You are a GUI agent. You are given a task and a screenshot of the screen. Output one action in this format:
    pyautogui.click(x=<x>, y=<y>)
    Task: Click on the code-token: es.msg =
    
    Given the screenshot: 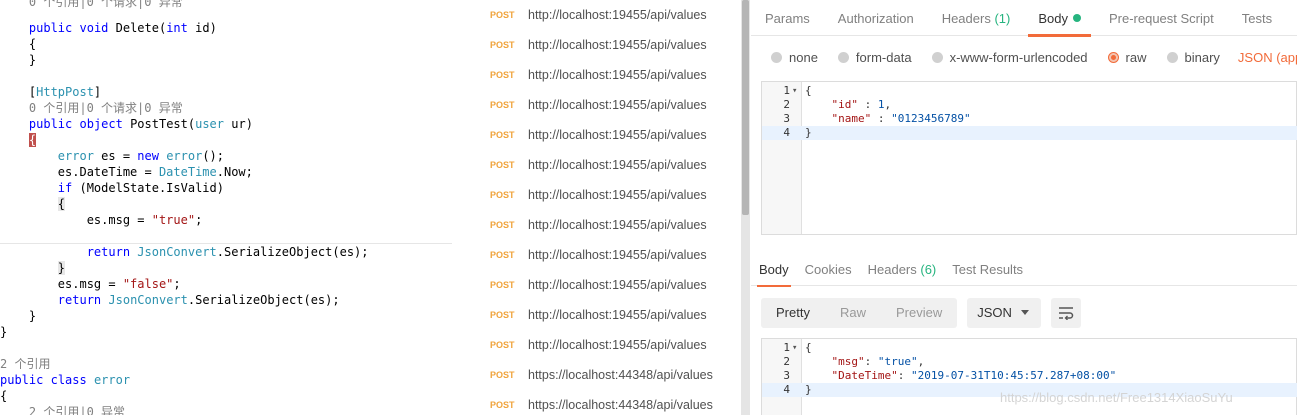 What is the action you would take?
    pyautogui.click(x=76, y=220)
    